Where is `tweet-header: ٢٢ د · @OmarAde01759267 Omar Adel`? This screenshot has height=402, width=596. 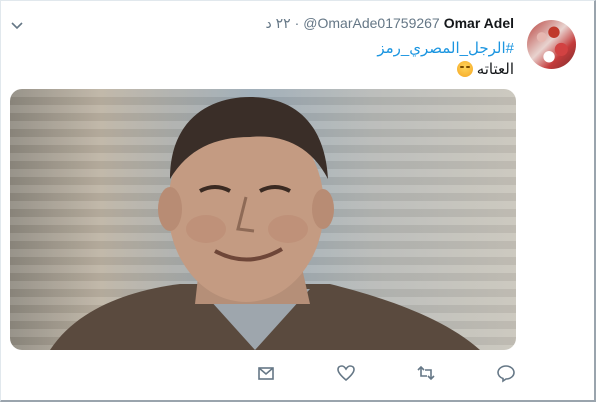
tweet-header: ٢٢ د · @OmarAde01759267 Omar Adel is located at coordinates (389, 23).